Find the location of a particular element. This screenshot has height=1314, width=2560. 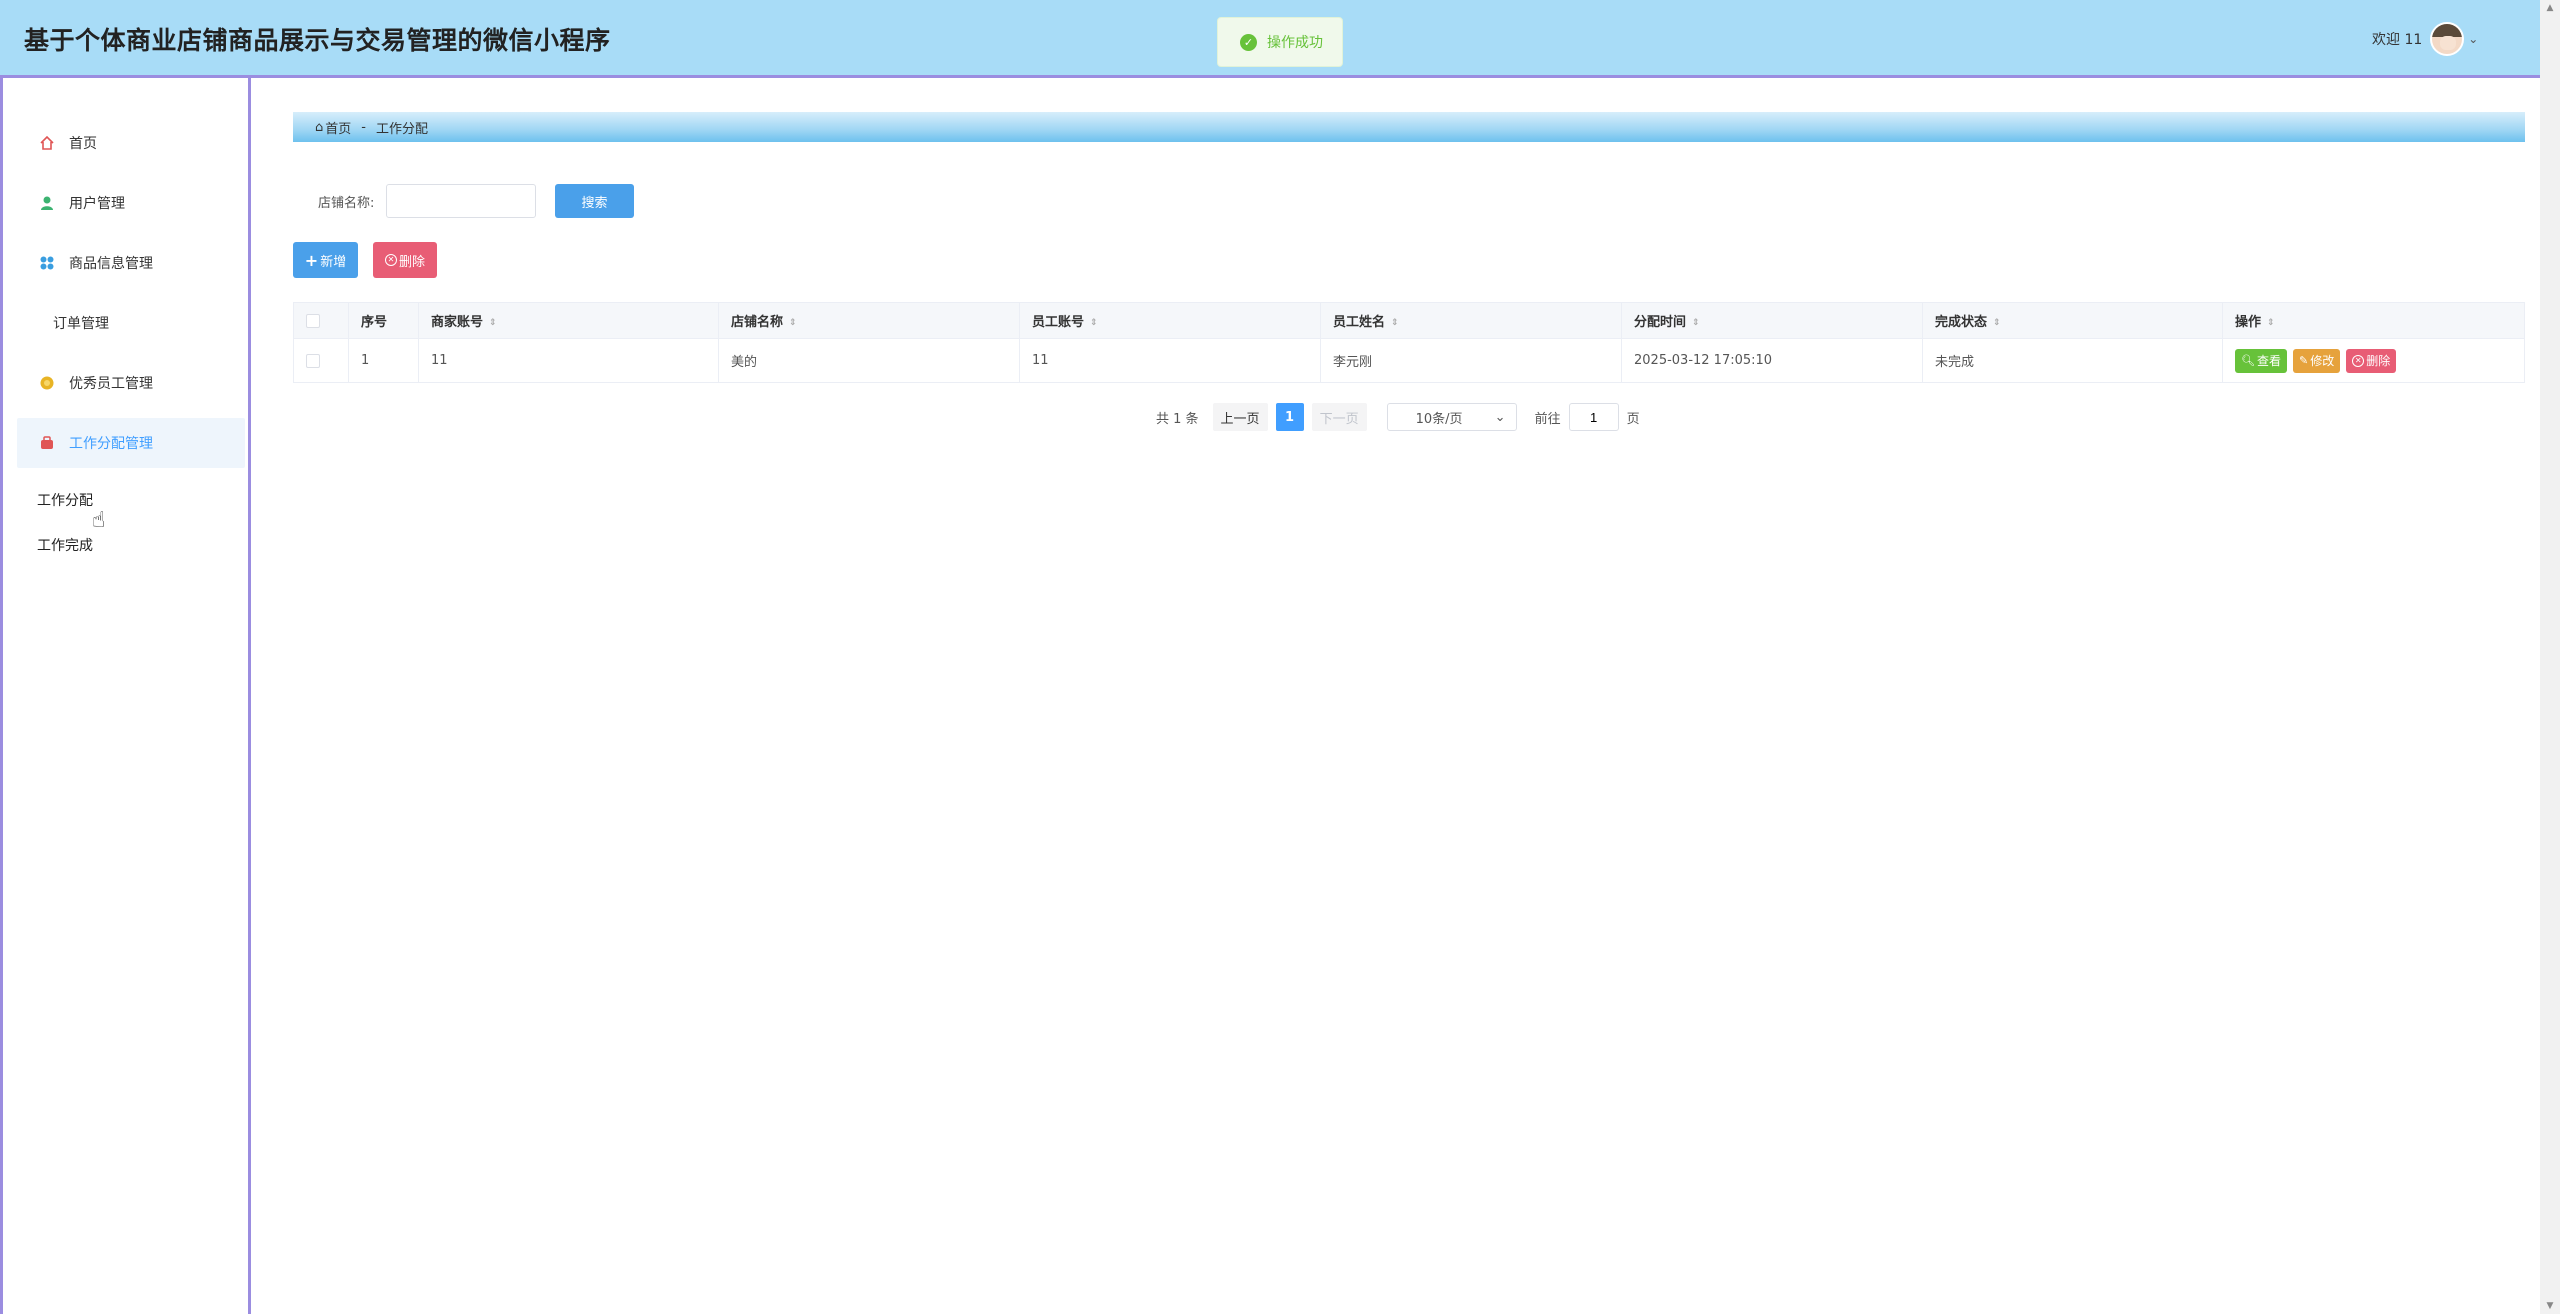

medal-icon is located at coordinates (47, 383).